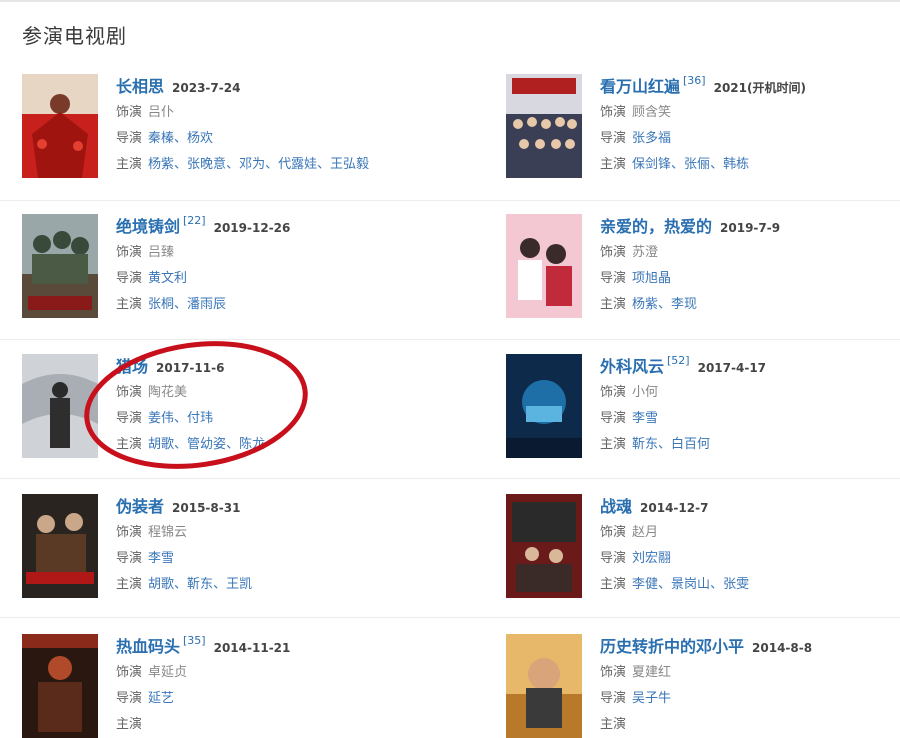 This screenshot has height=738, width=900. Describe the element at coordinates (161, 112) in the screenshot. I see `role-name: 吕仆` at that location.